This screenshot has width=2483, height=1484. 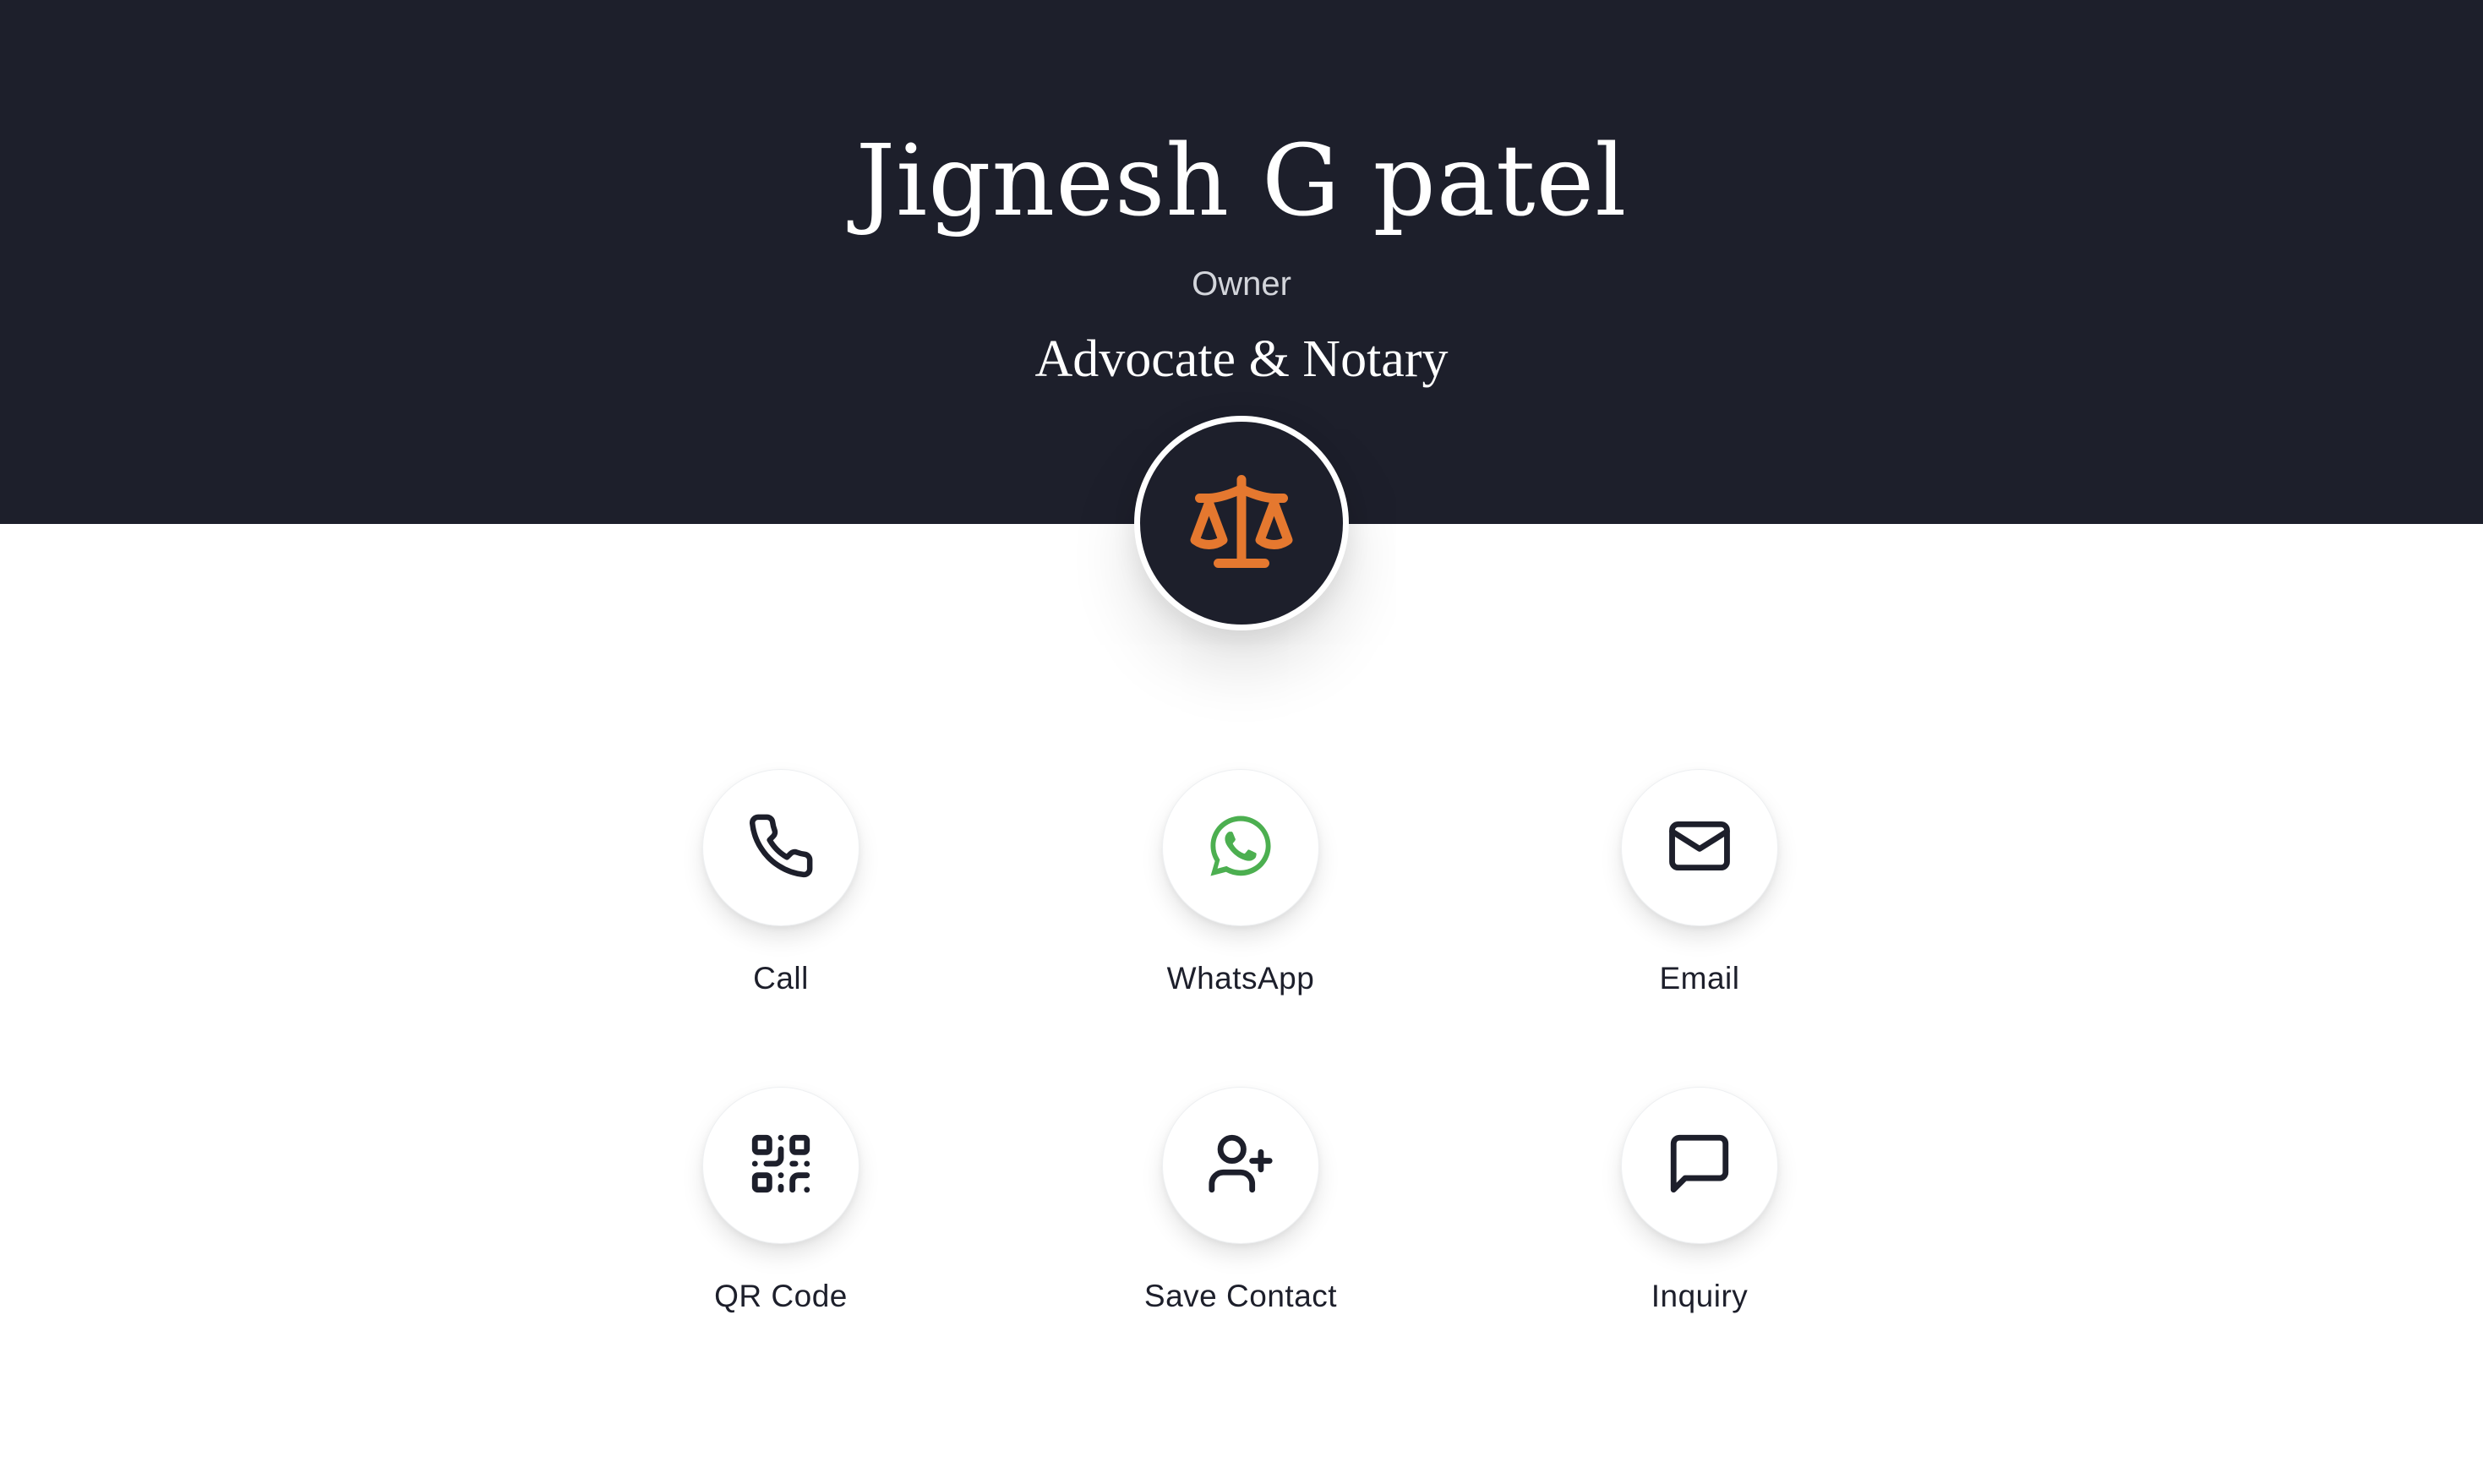 I want to click on inquiry-action: Inquiry, so click(x=1699, y=1202).